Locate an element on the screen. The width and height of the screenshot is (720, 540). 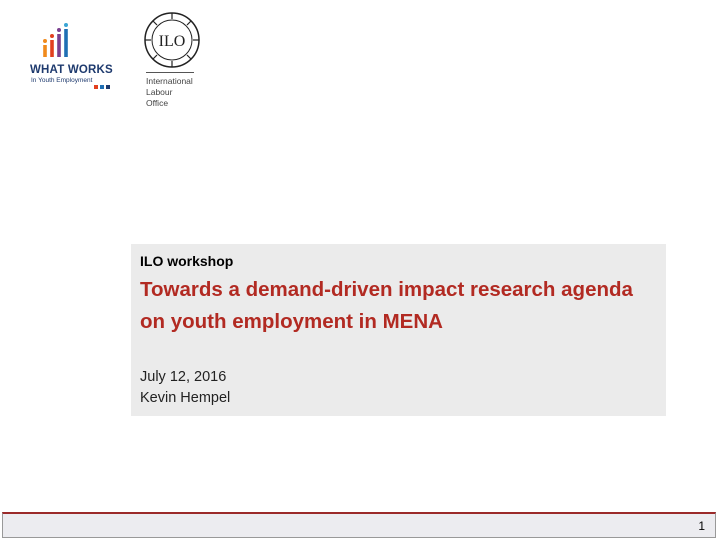
ilo-emblem-icon: ILO is located at coordinates (172, 40).